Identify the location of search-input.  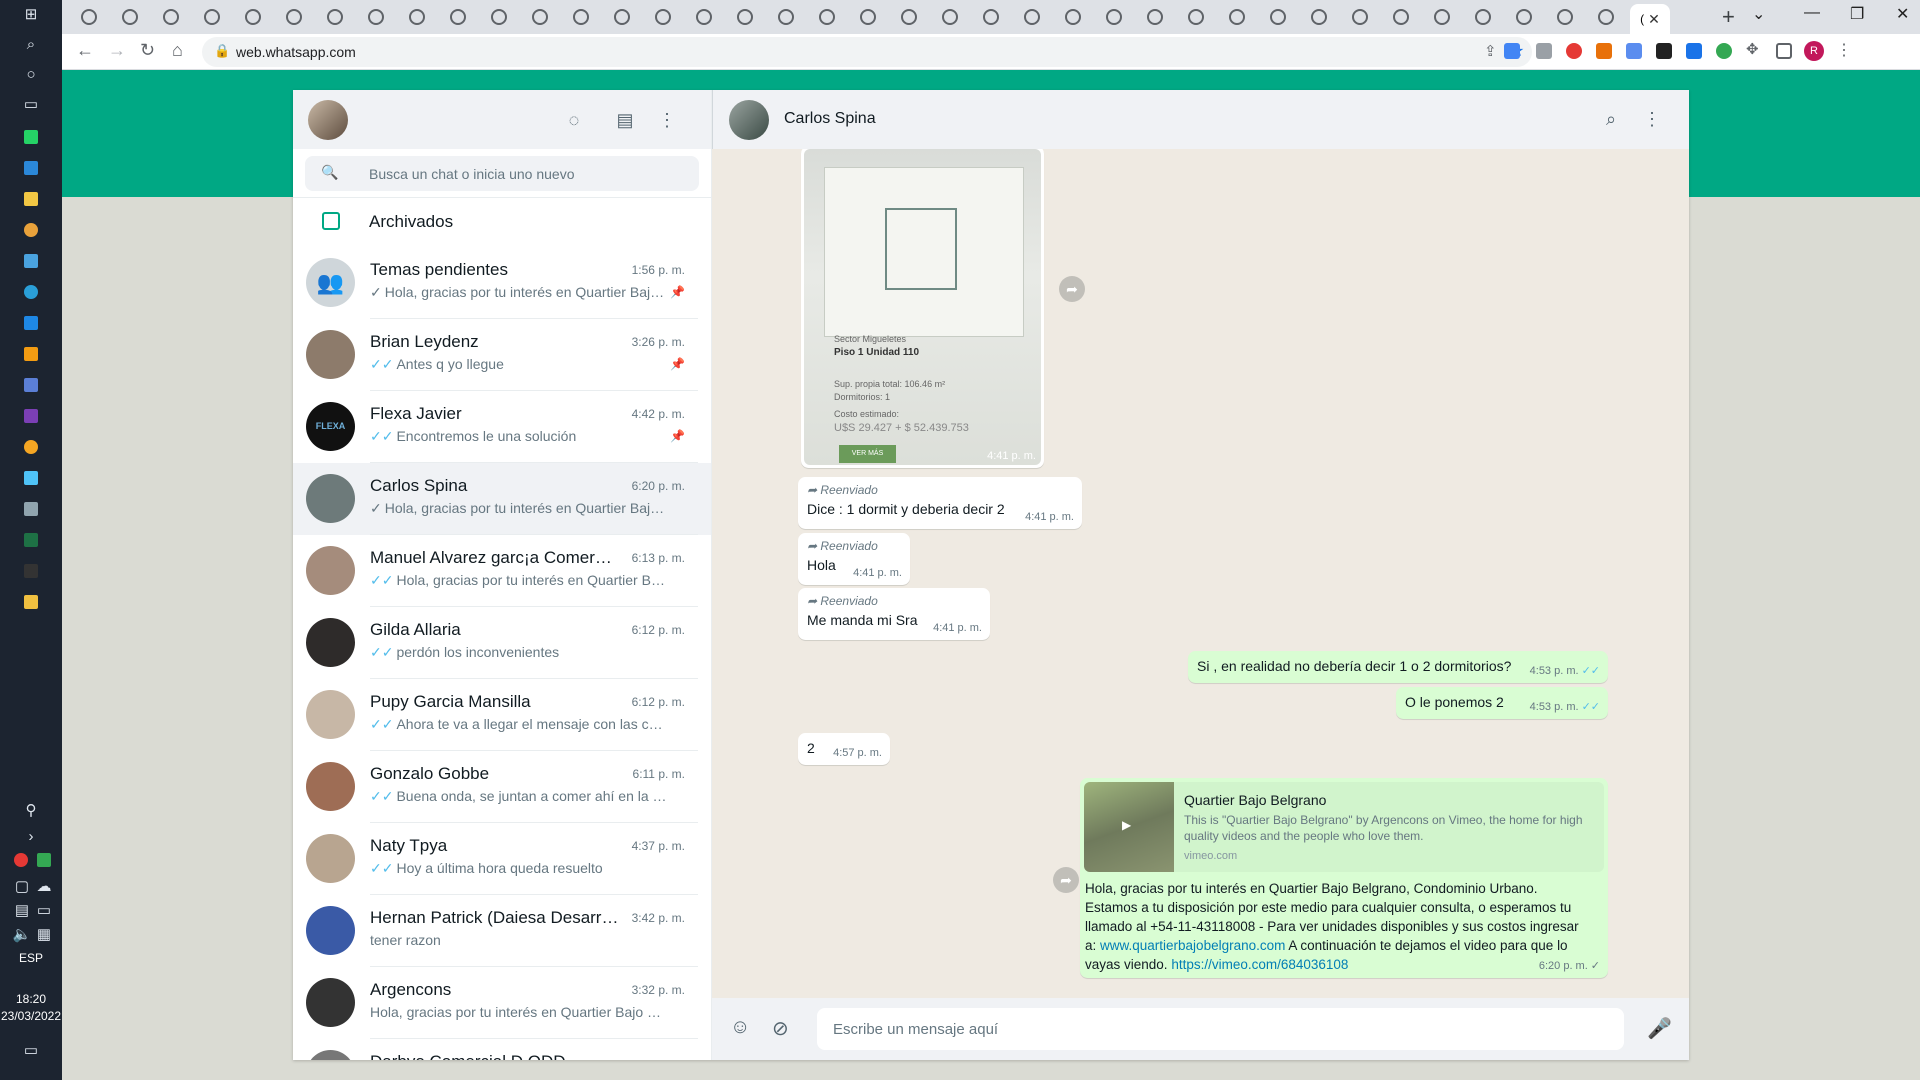
(529, 173).